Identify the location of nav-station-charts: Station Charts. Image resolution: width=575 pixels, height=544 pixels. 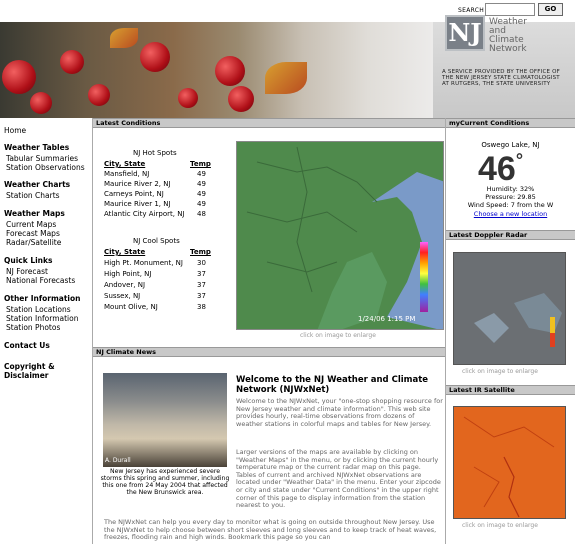
(33, 195).